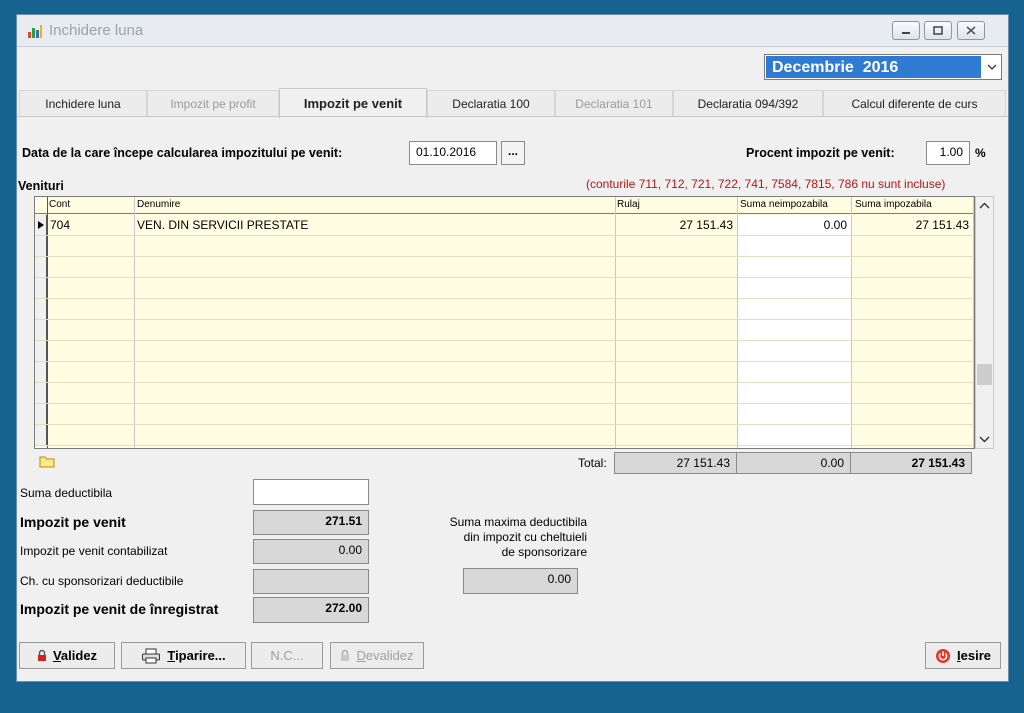 Image resolution: width=1024 pixels, height=713 pixels. I want to click on minimize-icon, so click(906, 32).